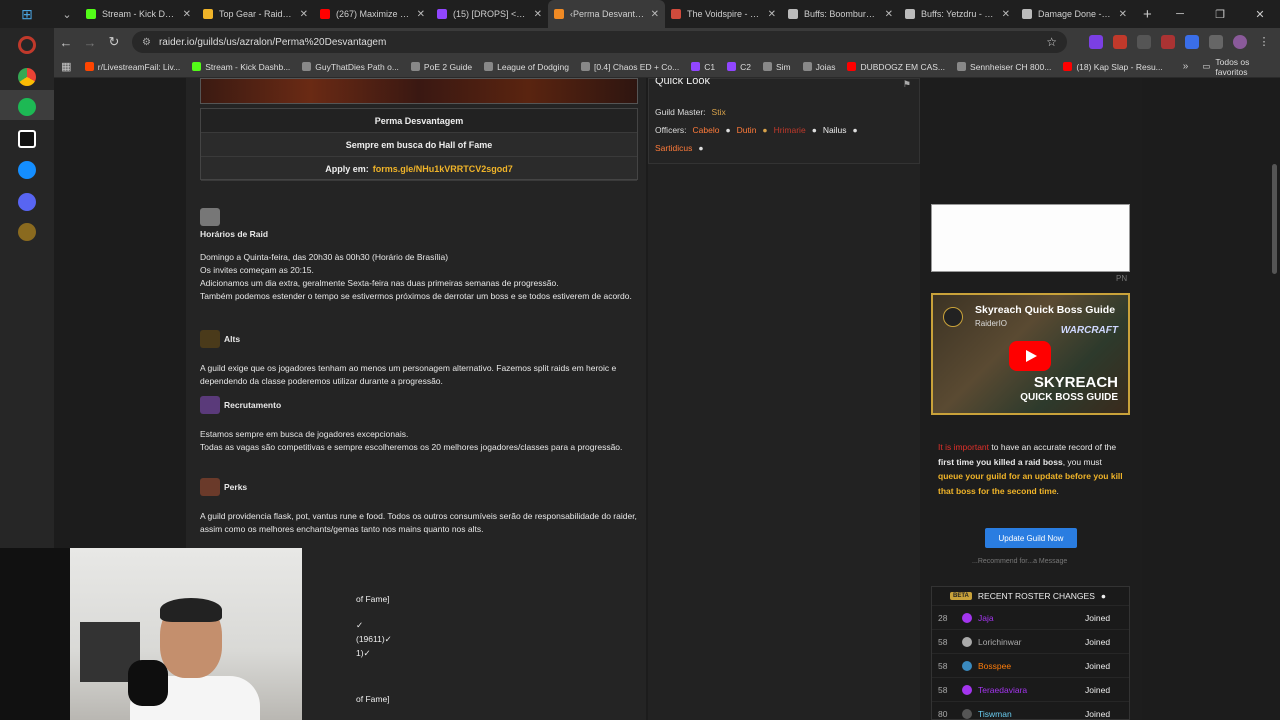 Image resolution: width=1280 pixels, height=720 pixels. What do you see at coordinates (67, 14) in the screenshot?
I see `tab-search-icon: ⌄` at bounding box center [67, 14].